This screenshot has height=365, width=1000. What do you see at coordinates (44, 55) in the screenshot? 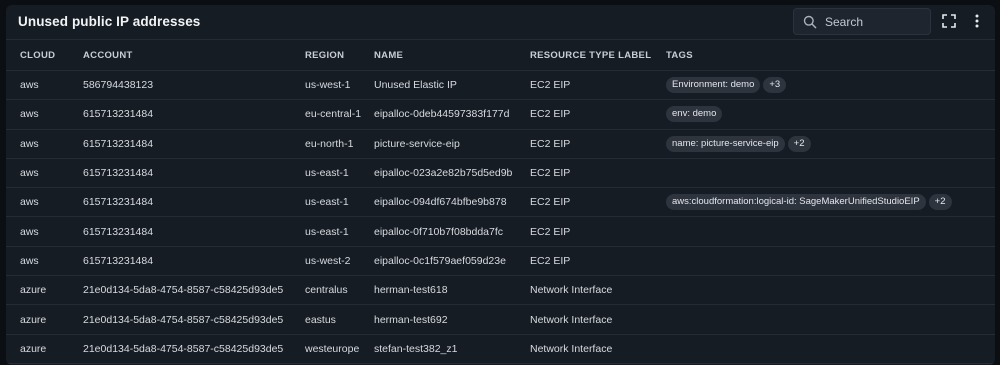
I see `column-header-cloud: CLOUD` at bounding box center [44, 55].